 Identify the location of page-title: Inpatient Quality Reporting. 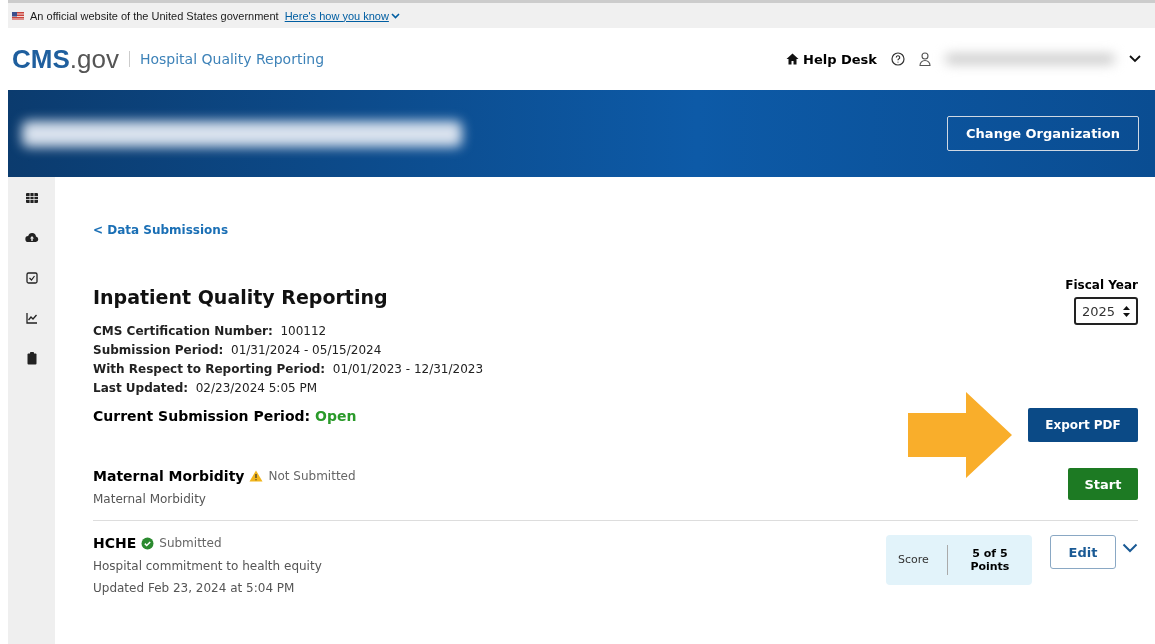
(241, 297).